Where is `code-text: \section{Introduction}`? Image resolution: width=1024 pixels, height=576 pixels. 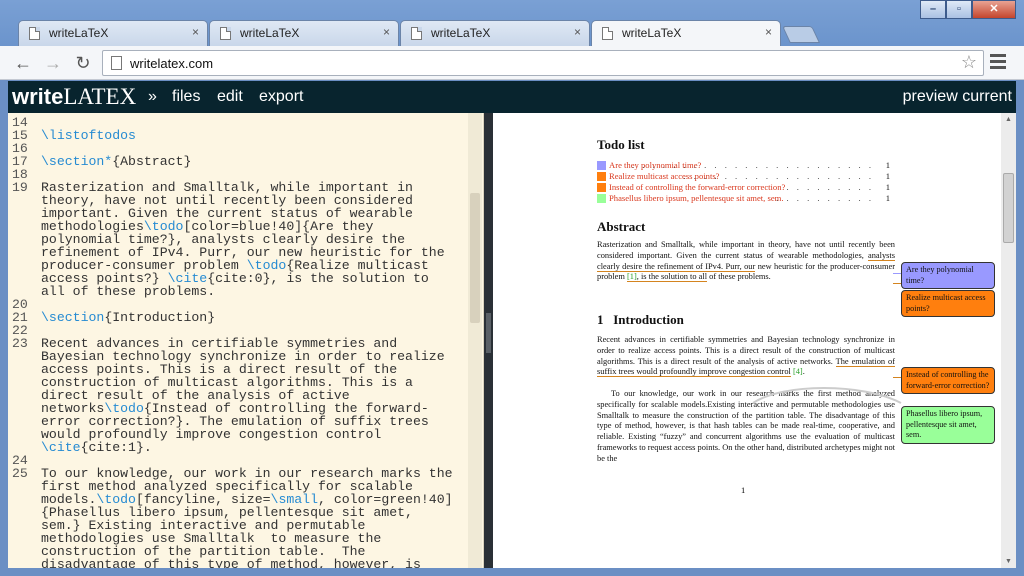 code-text: \section{Introduction} is located at coordinates (128, 317).